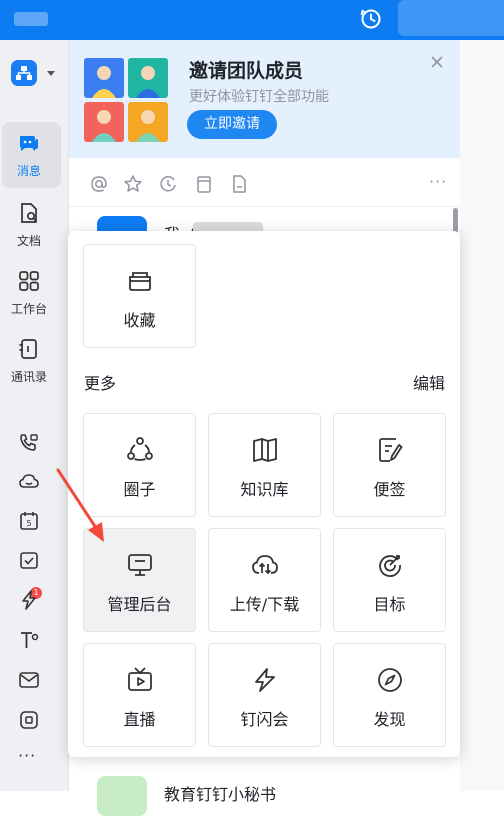  I want to click on target-icon, so click(390, 566).